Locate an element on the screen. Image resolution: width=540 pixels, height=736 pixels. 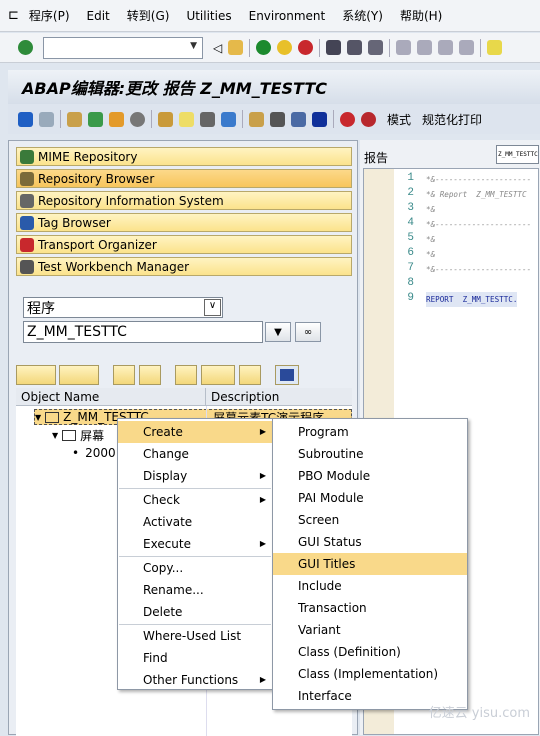
exit-icon is located at coordinates (285, 47).